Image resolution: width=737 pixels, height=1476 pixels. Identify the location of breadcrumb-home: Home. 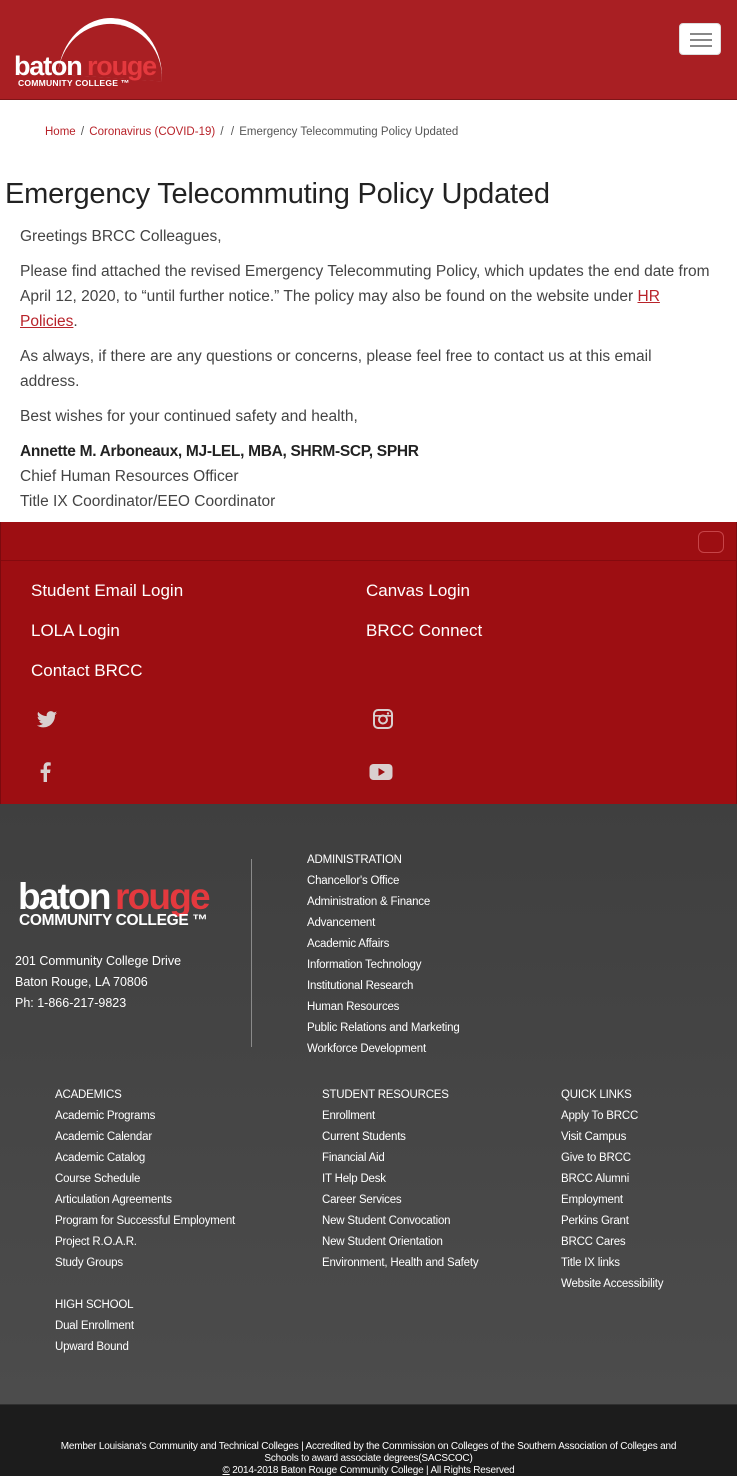
(60, 132).